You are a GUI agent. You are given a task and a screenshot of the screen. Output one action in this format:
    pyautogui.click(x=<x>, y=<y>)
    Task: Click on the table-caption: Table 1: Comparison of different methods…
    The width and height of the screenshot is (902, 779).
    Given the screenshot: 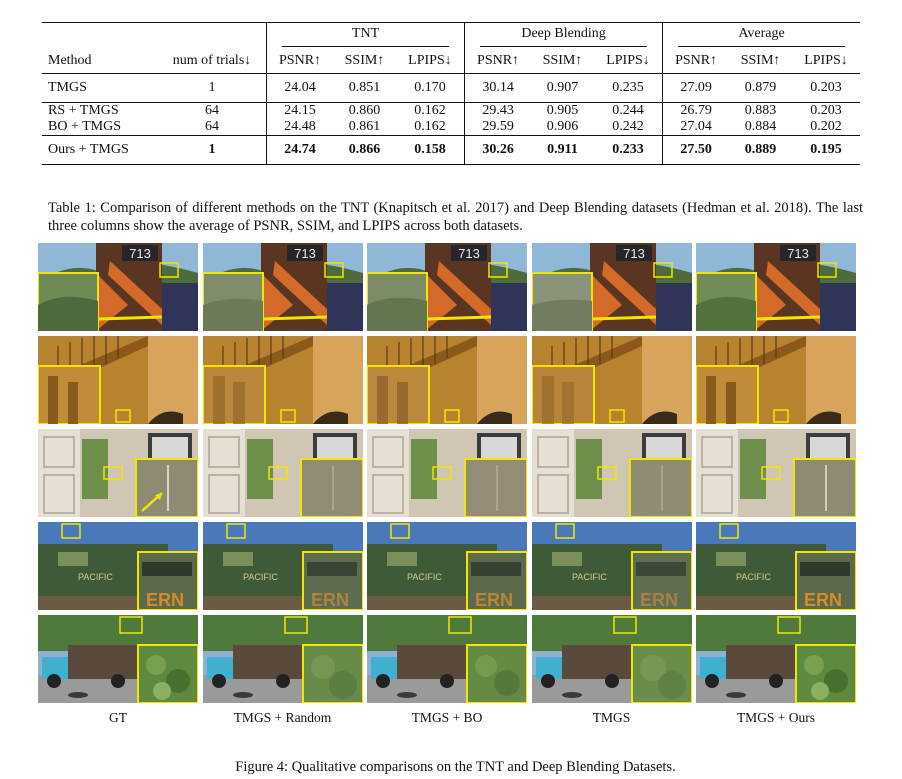 What is the action you would take?
    pyautogui.click(x=455, y=216)
    